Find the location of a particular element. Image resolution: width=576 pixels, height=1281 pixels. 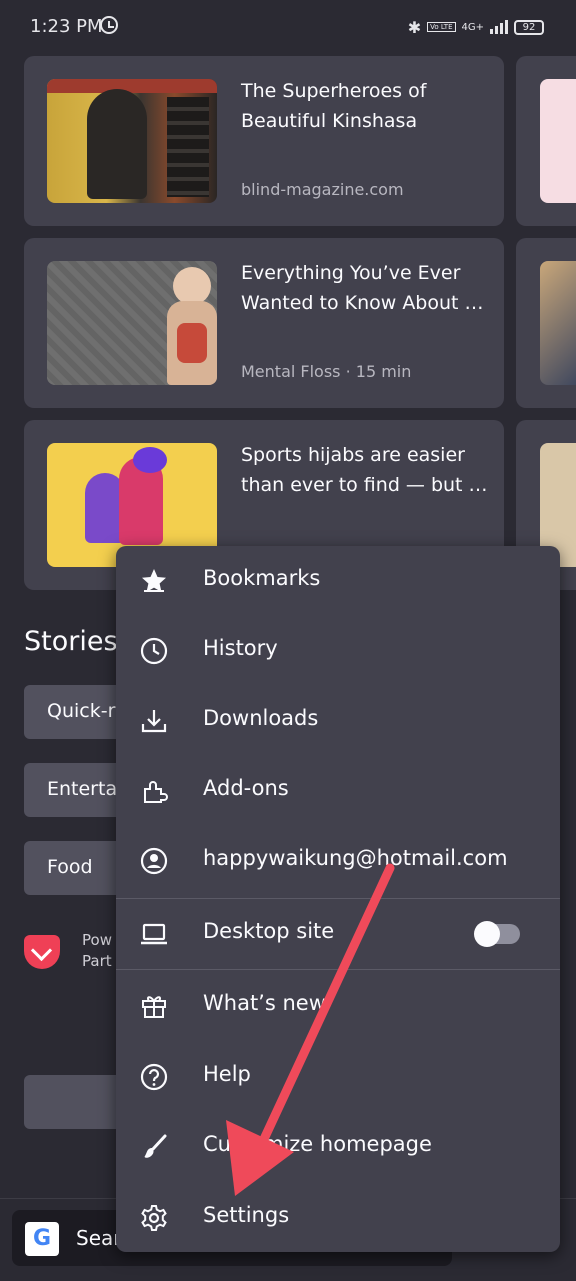

annotation-arrow is located at coordinates (310, 1029).